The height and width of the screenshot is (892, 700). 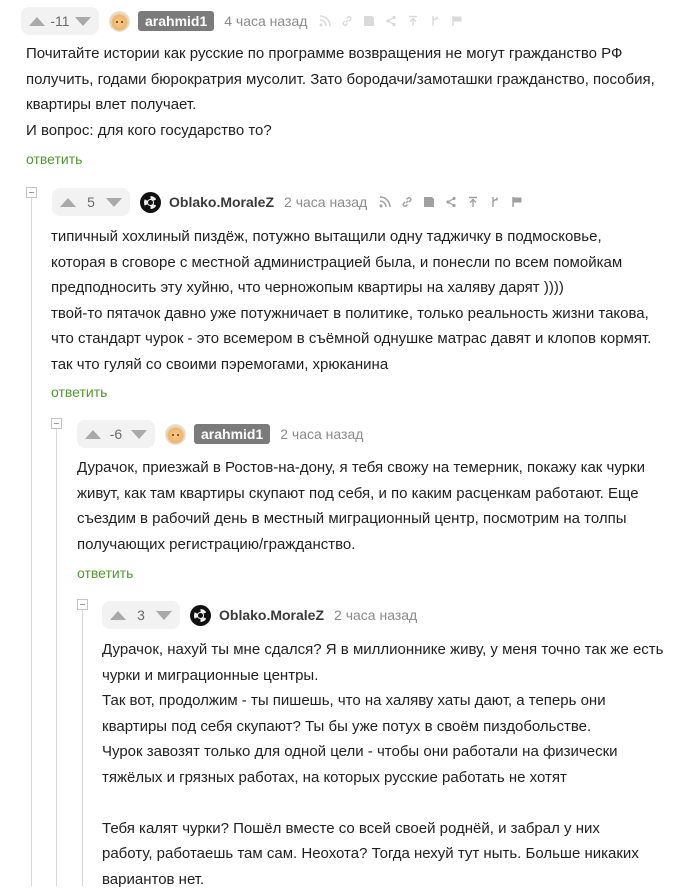 I want to click on vote-block: -11, so click(x=60, y=21).